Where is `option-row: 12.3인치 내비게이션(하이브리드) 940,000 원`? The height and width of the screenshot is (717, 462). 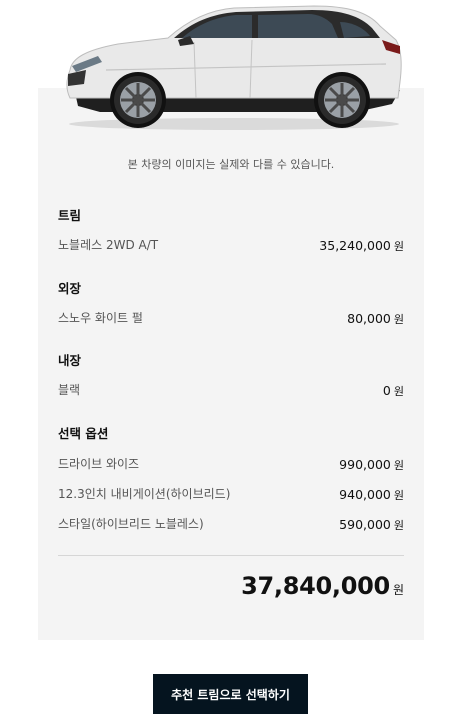 option-row: 12.3인치 내비게이션(하이브리드) 940,000 원 is located at coordinates (231, 493).